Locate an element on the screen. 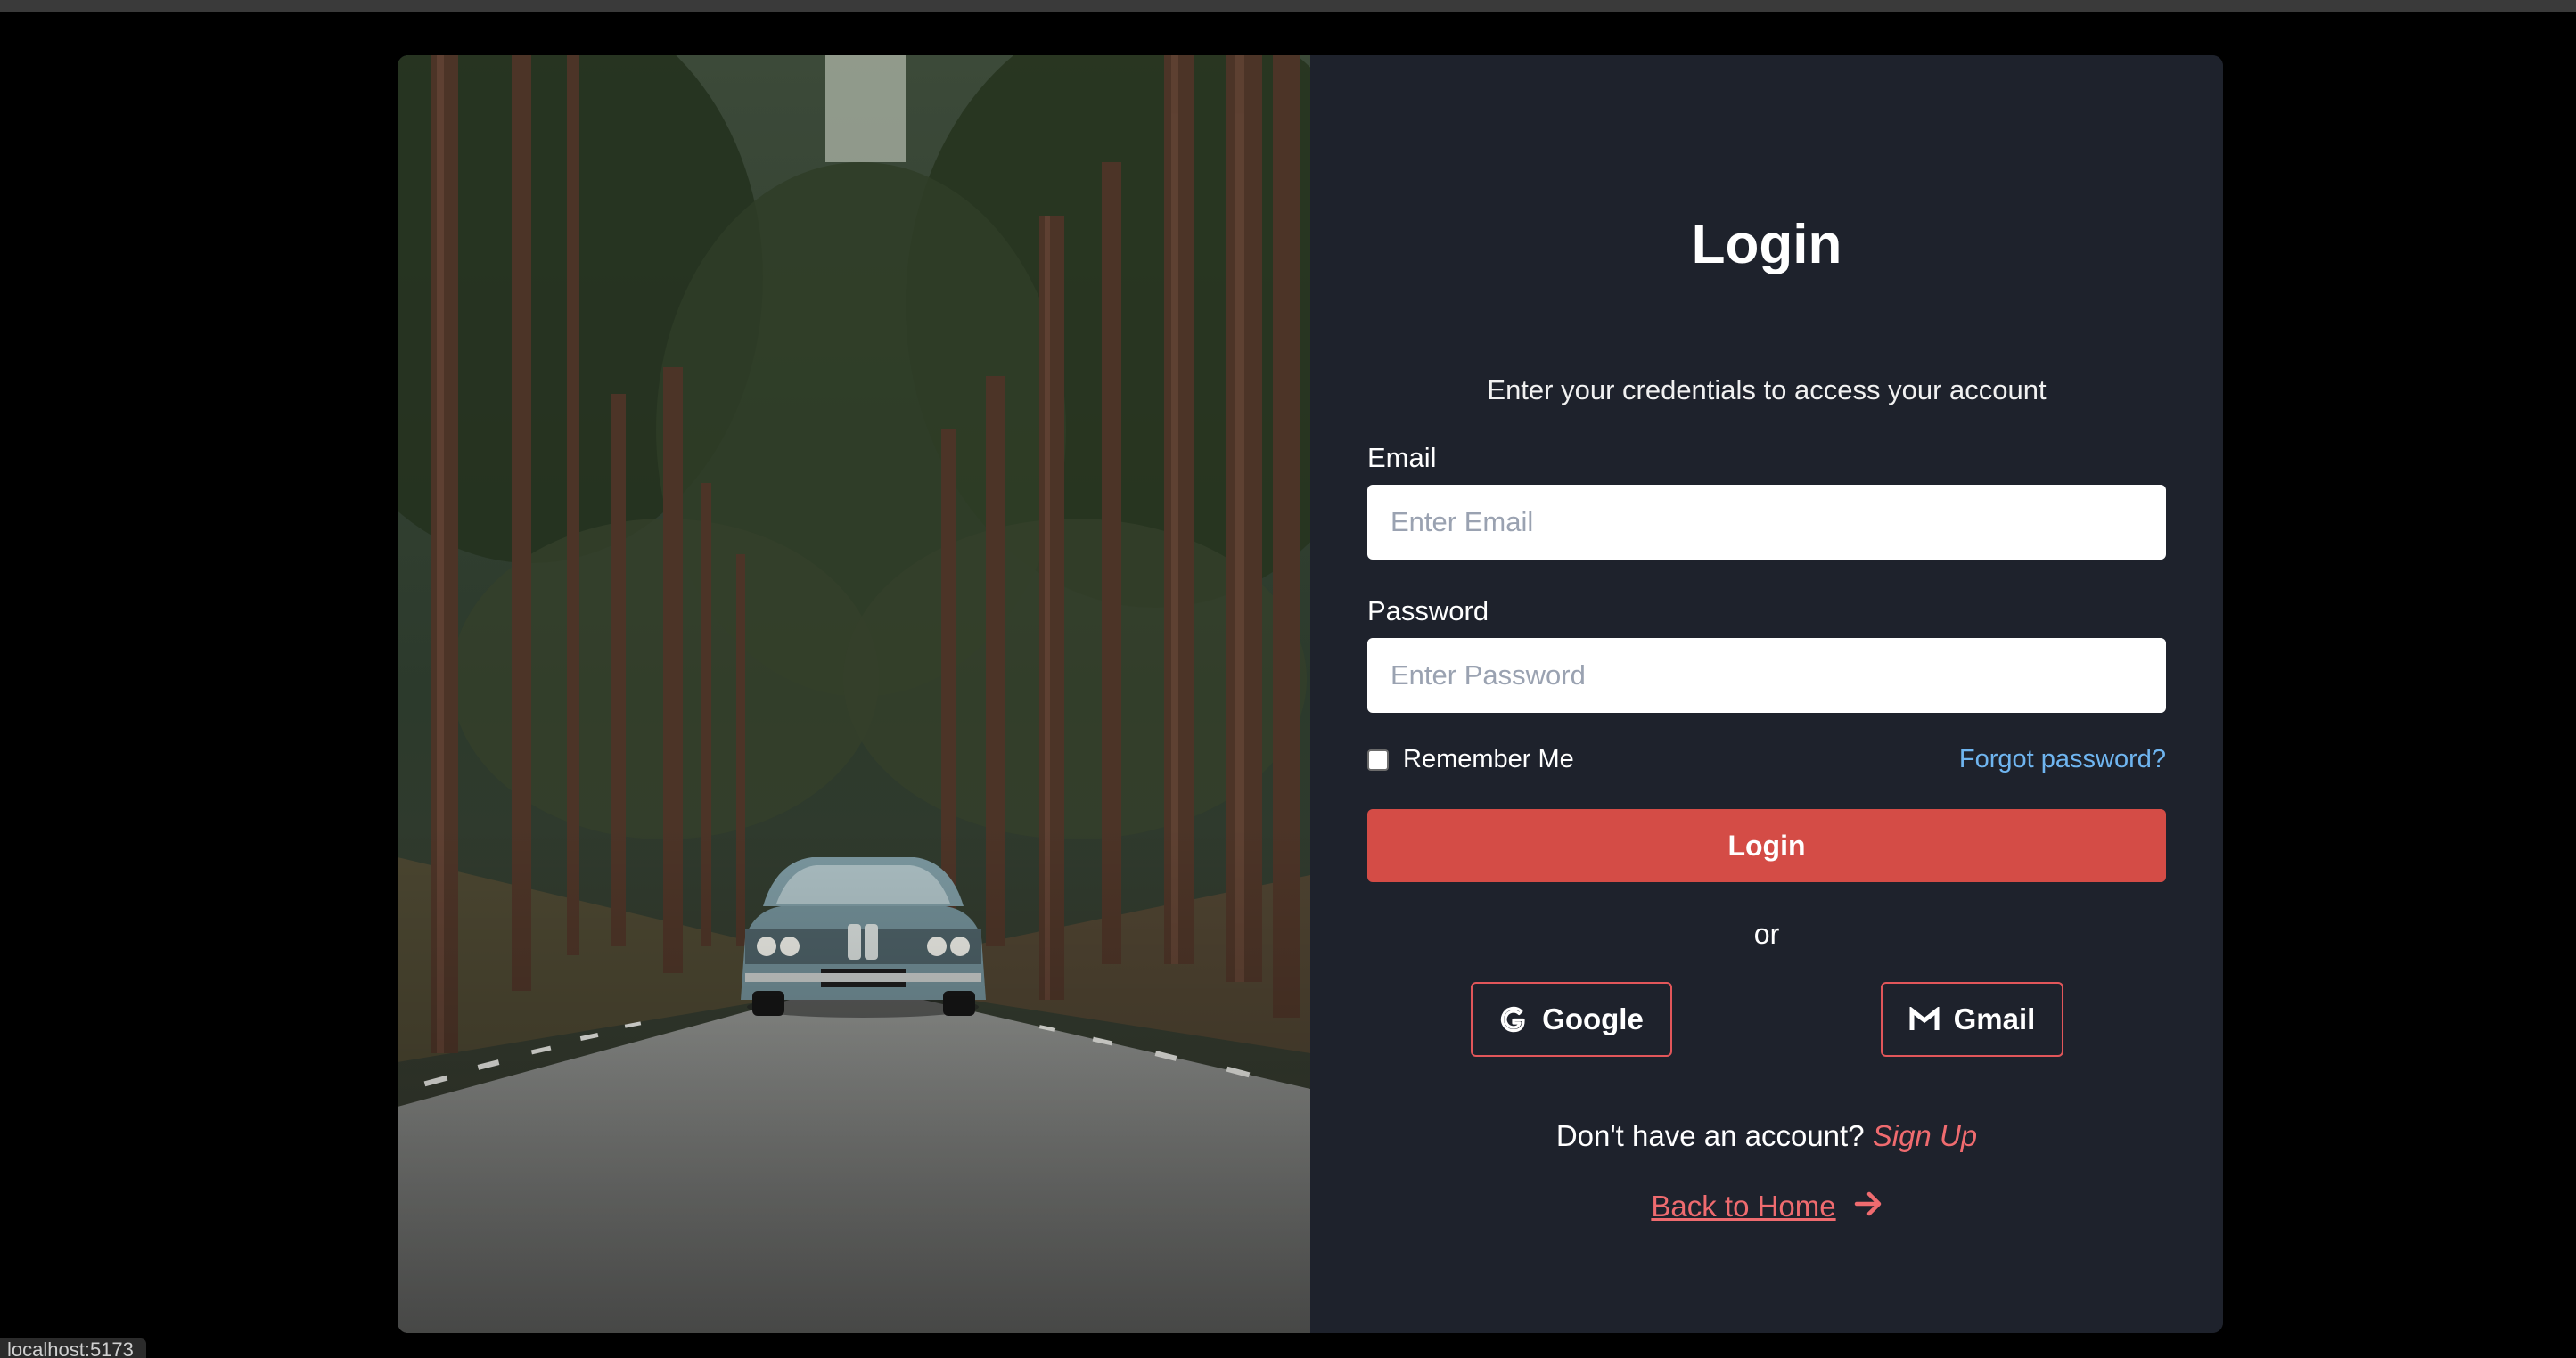  back-to-home-row: Back to Home is located at coordinates (1767, 1206).